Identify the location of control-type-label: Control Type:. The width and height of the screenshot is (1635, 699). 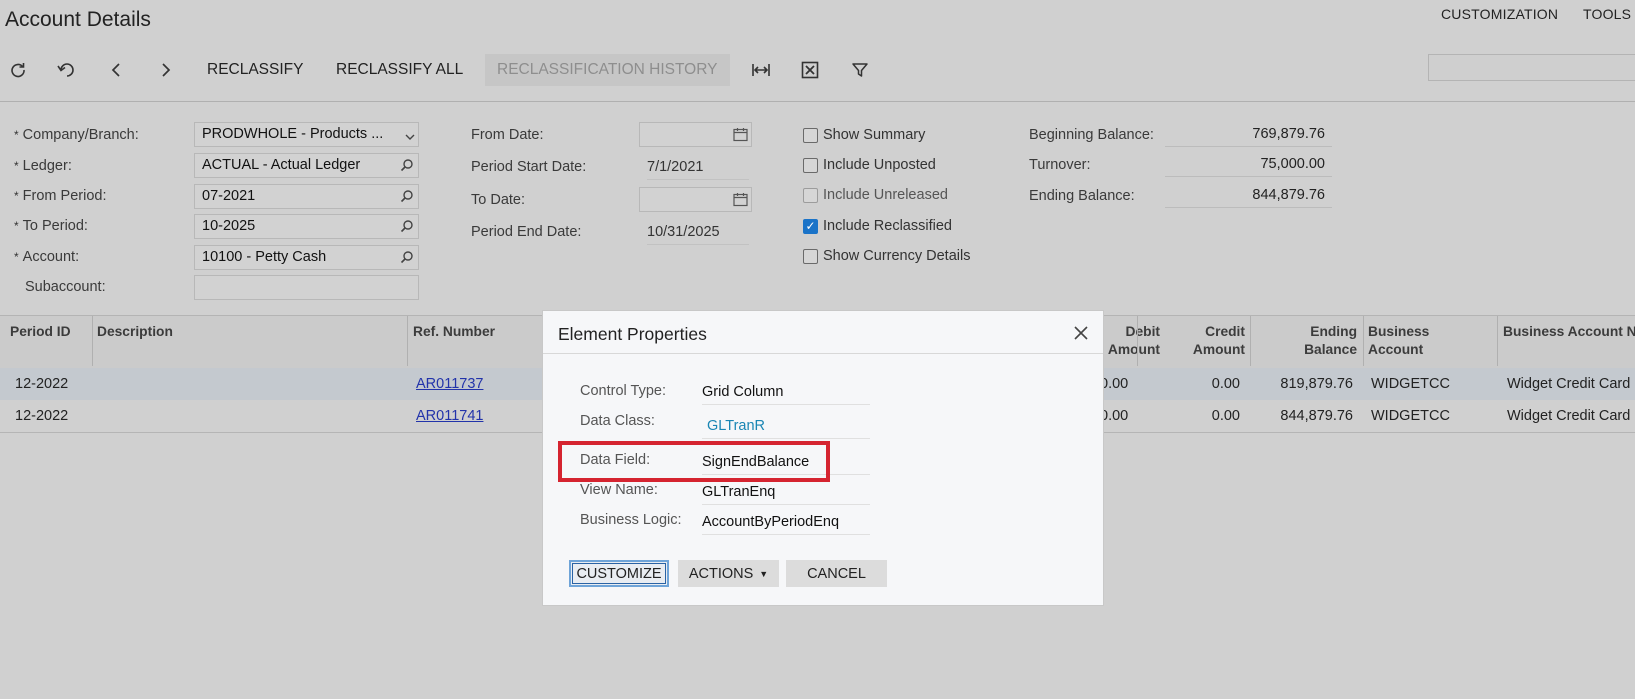
(623, 391).